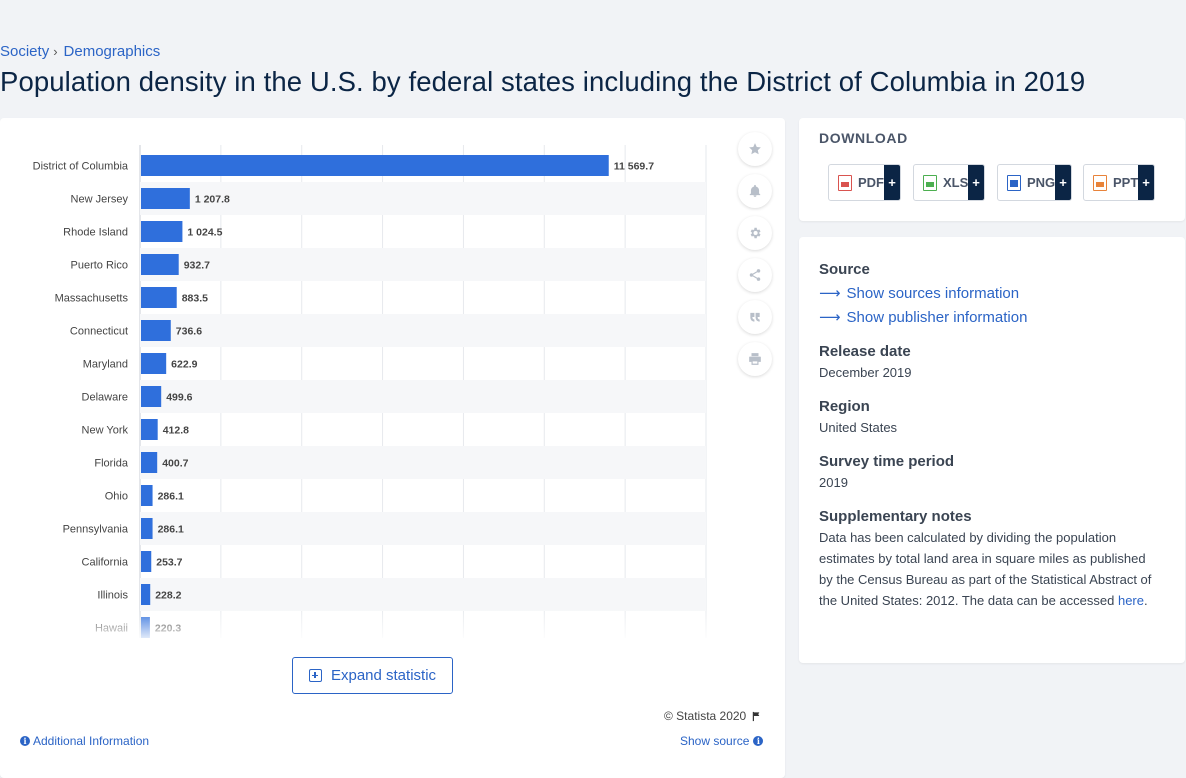  Describe the element at coordinates (91, 741) in the screenshot. I see `additional-information-label: Additional Information` at that location.